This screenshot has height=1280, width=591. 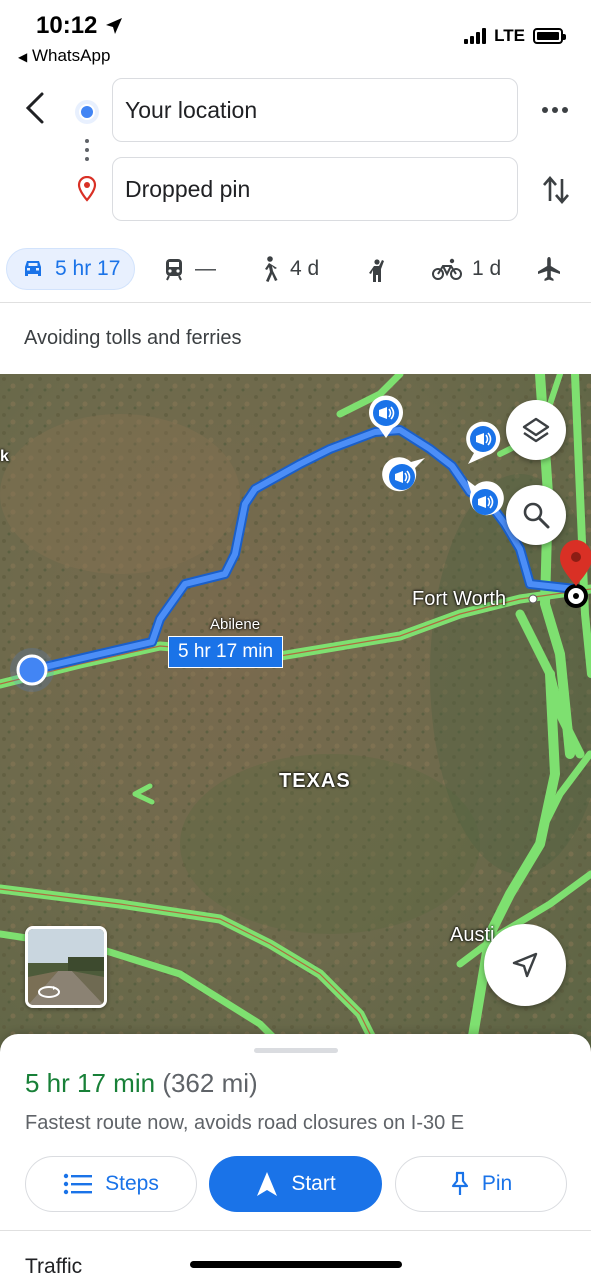 I want to click on signal-icon, so click(x=475, y=36).